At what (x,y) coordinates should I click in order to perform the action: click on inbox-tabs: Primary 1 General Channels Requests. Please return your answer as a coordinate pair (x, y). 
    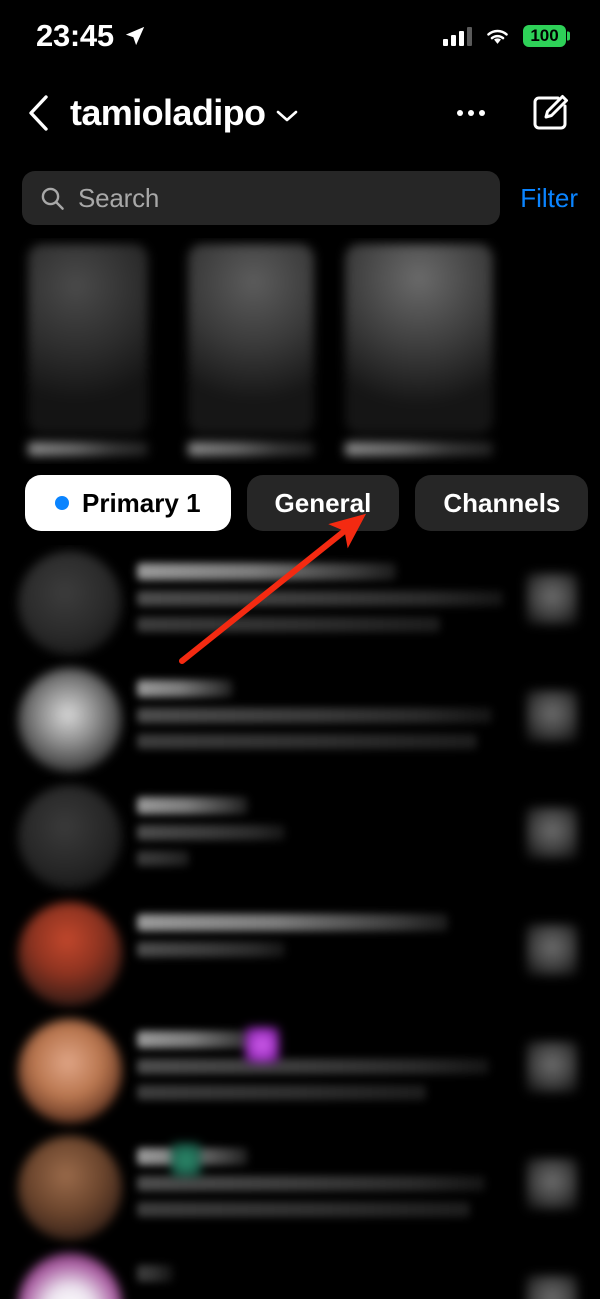
    Looking at the image, I should click on (300, 503).